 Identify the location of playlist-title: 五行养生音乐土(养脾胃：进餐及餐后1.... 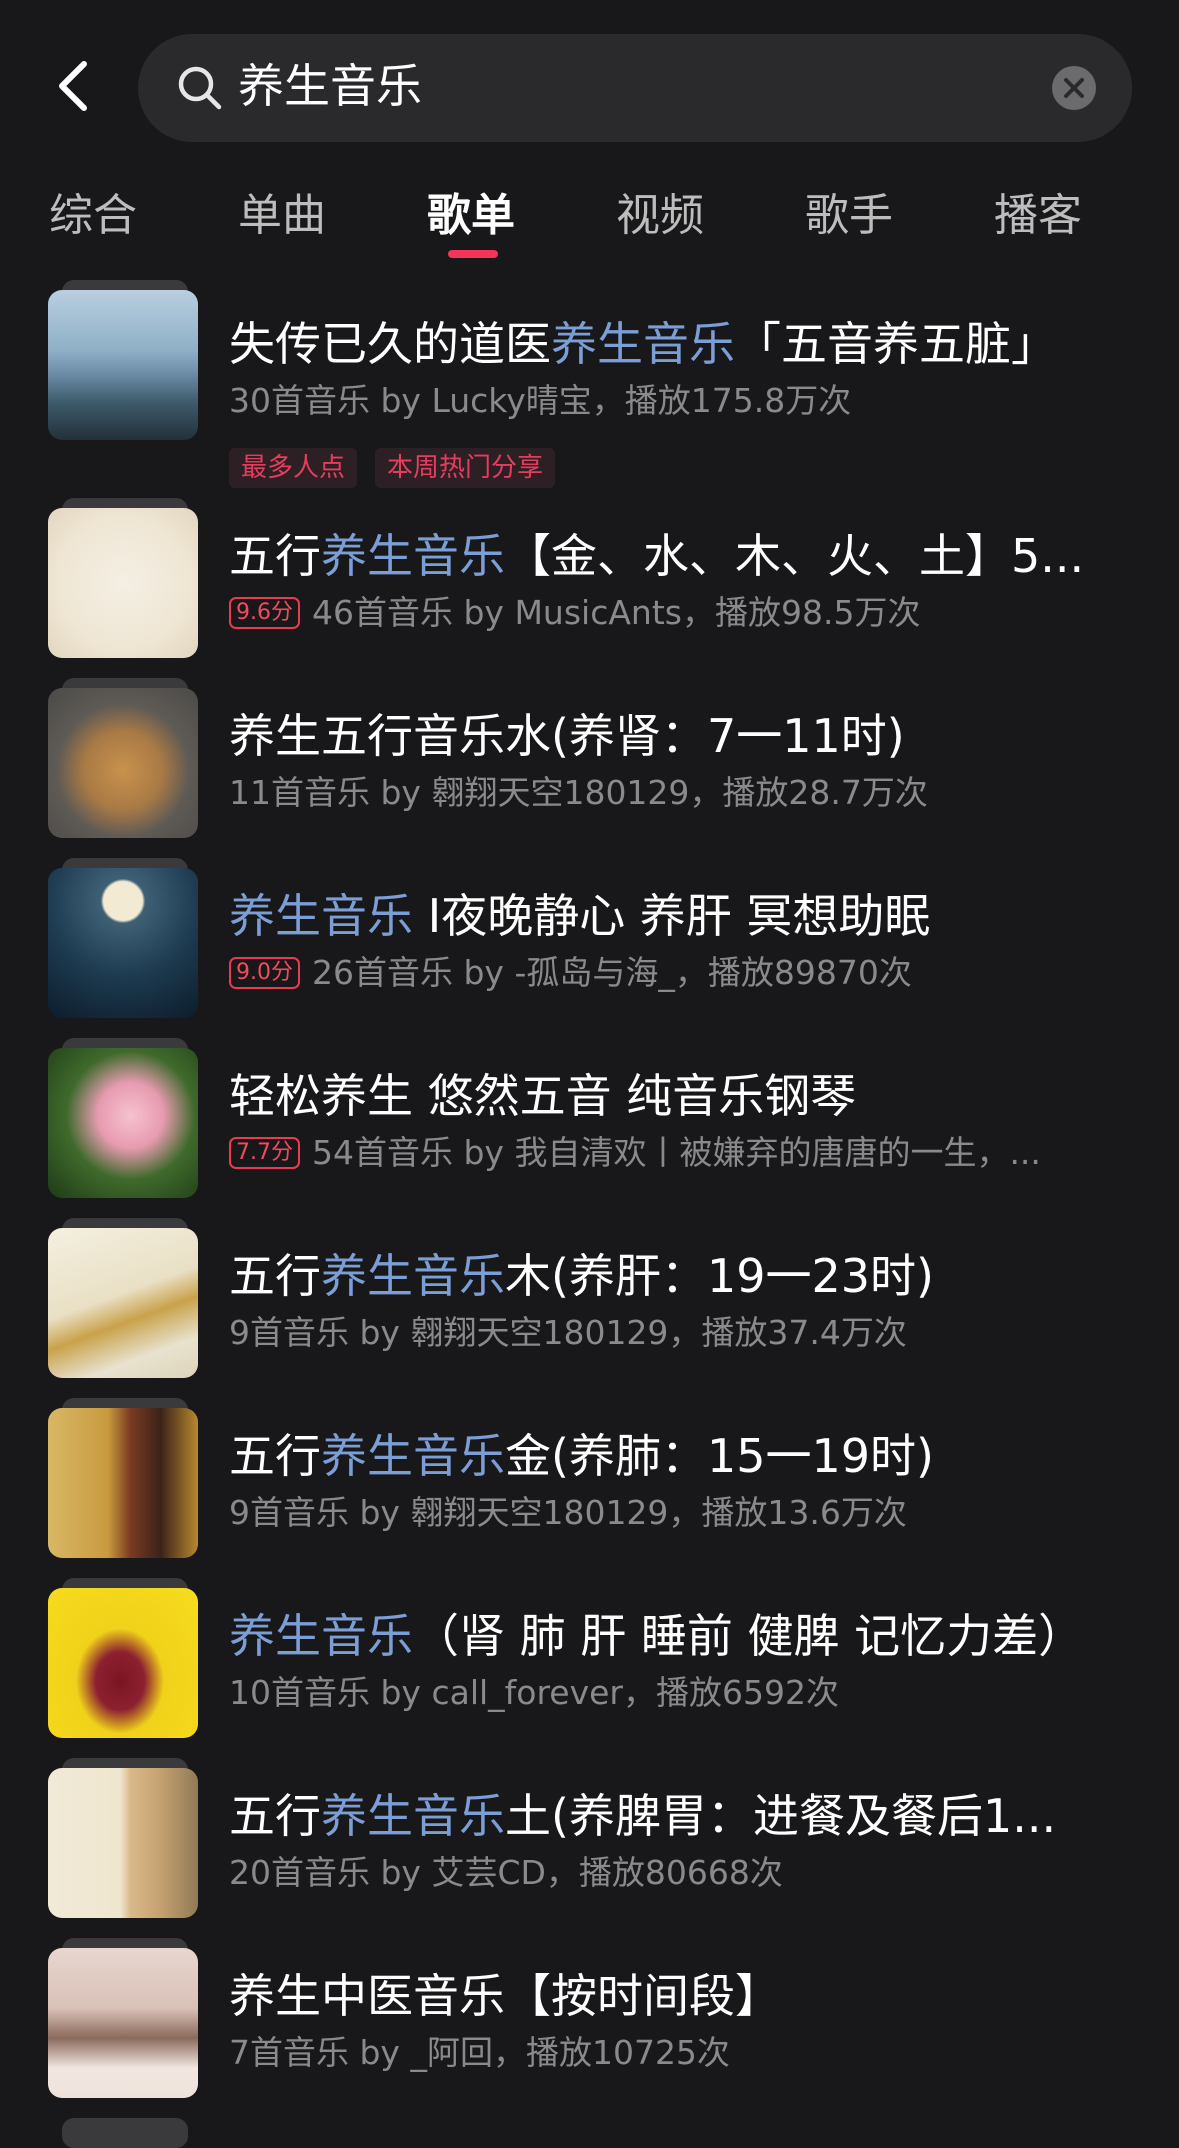
(643, 1816).